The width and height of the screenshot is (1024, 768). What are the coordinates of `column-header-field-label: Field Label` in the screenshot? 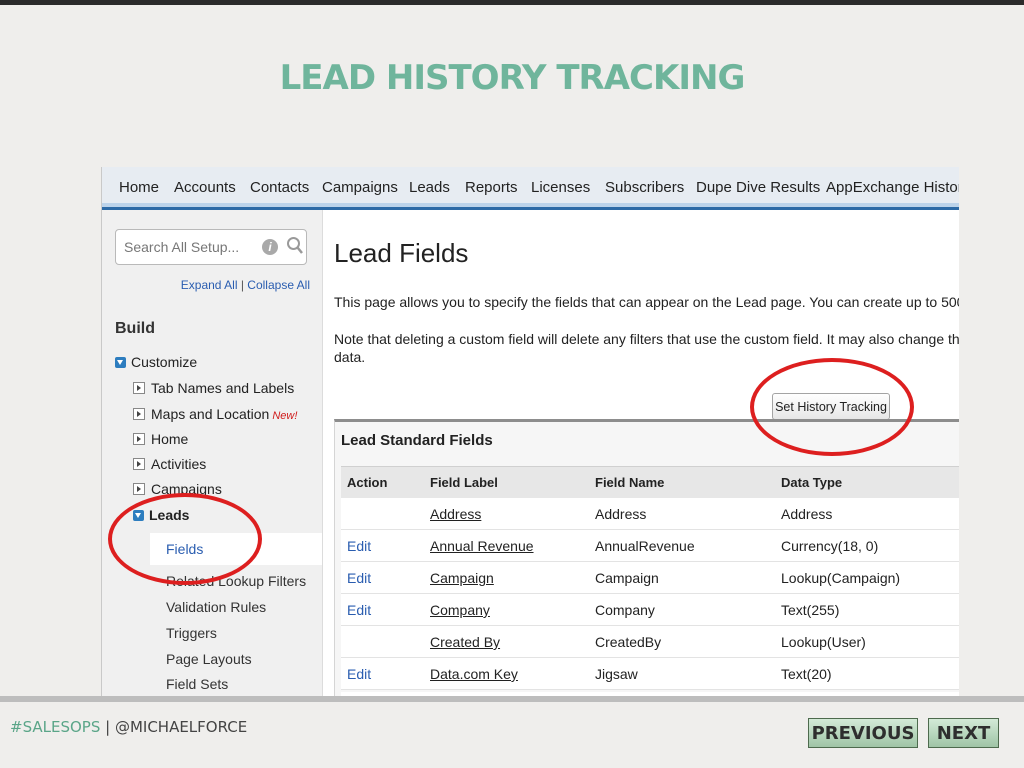 It's located at (464, 482).